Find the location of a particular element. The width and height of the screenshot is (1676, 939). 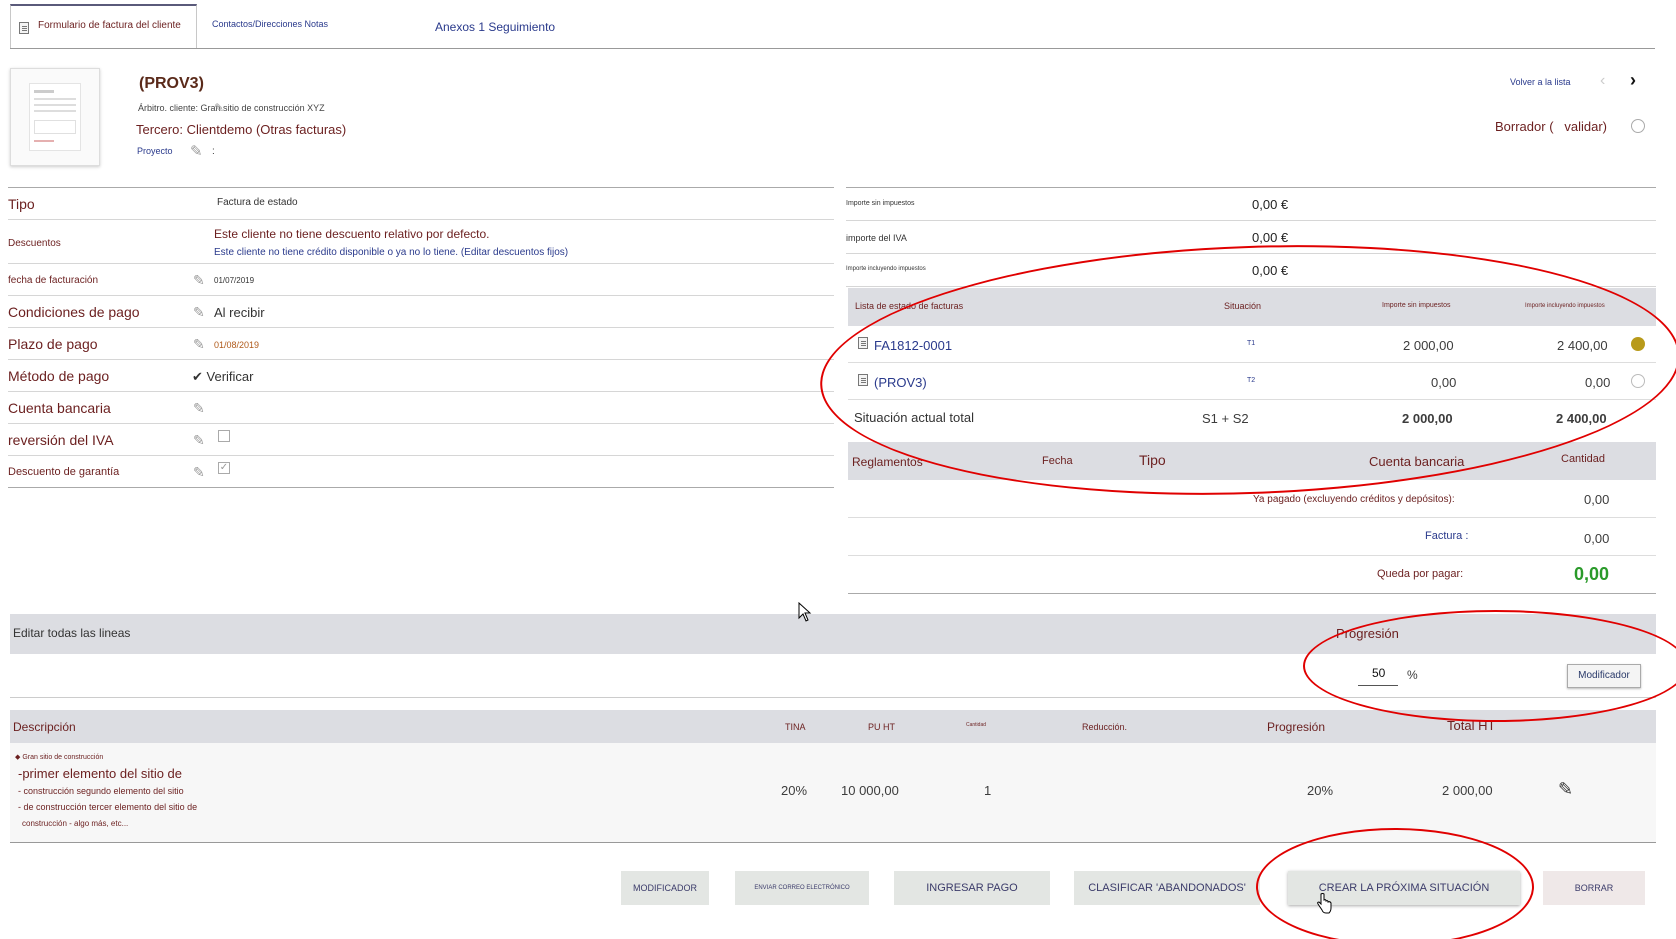

tab-card: Formulario de factura del cliente is located at coordinates (103, 26).